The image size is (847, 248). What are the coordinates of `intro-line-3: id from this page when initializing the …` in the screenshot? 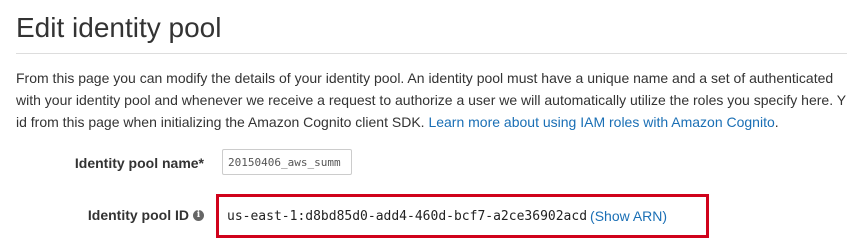 It's located at (431, 122).